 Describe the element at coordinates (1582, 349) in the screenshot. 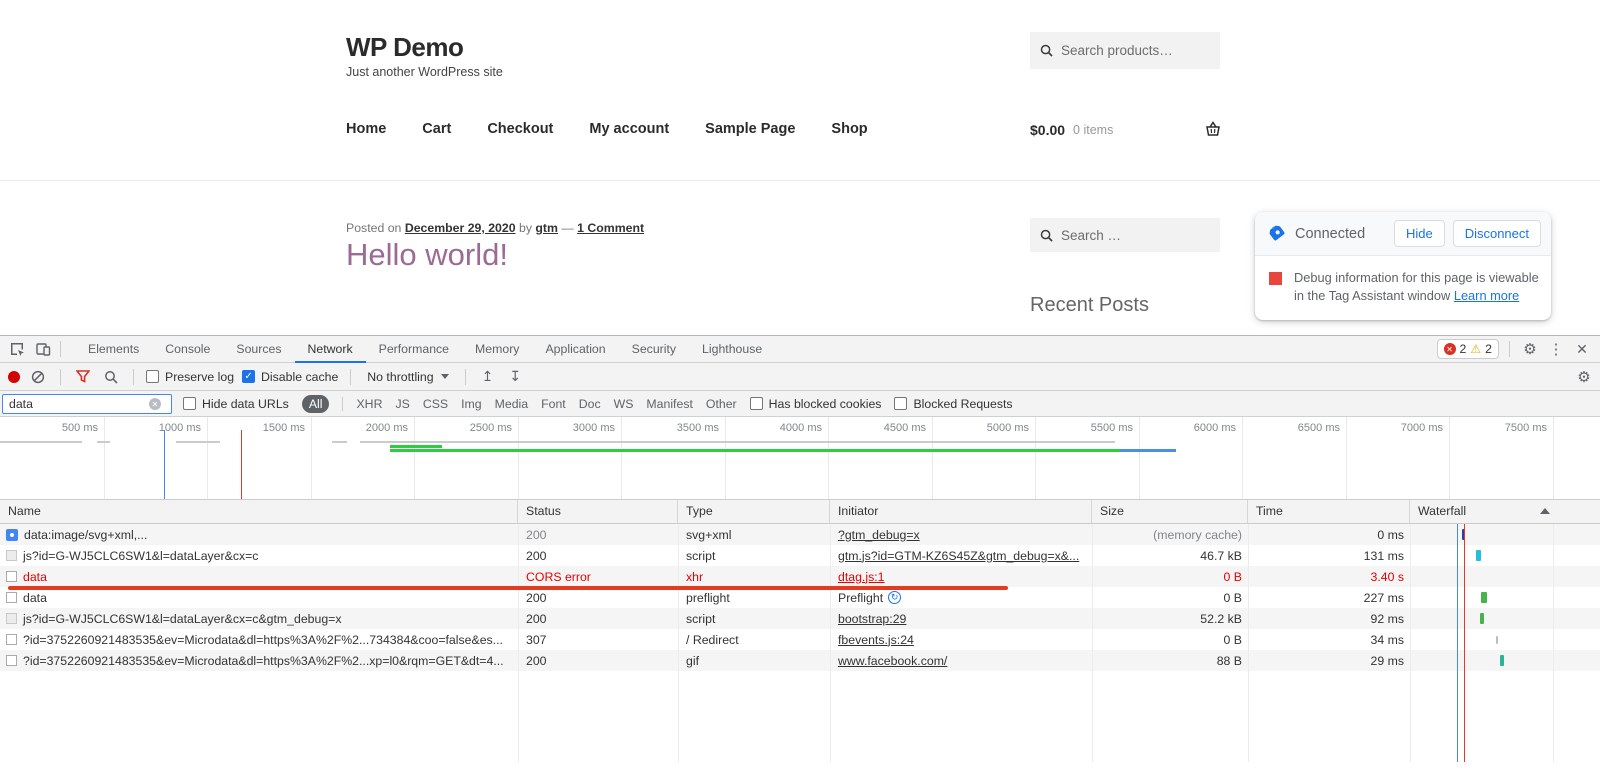

I see `close-devtools-icon: ✕` at that location.